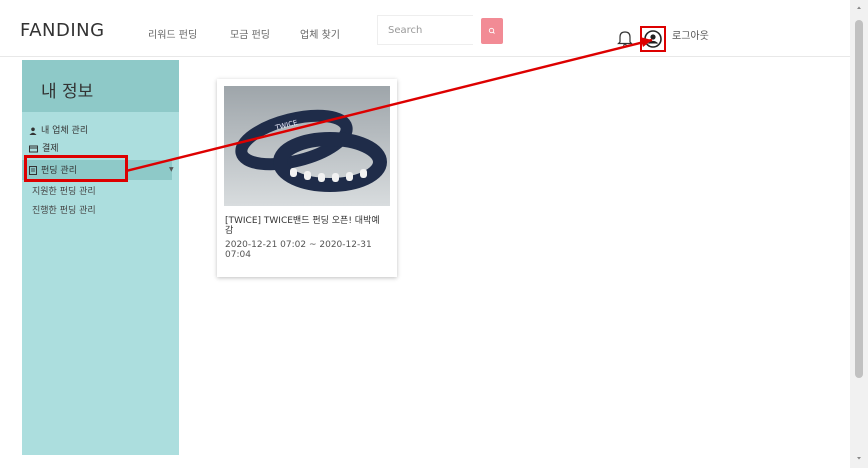 The height and width of the screenshot is (468, 868). Describe the element at coordinates (33, 148) in the screenshot. I see `card-icon` at that location.